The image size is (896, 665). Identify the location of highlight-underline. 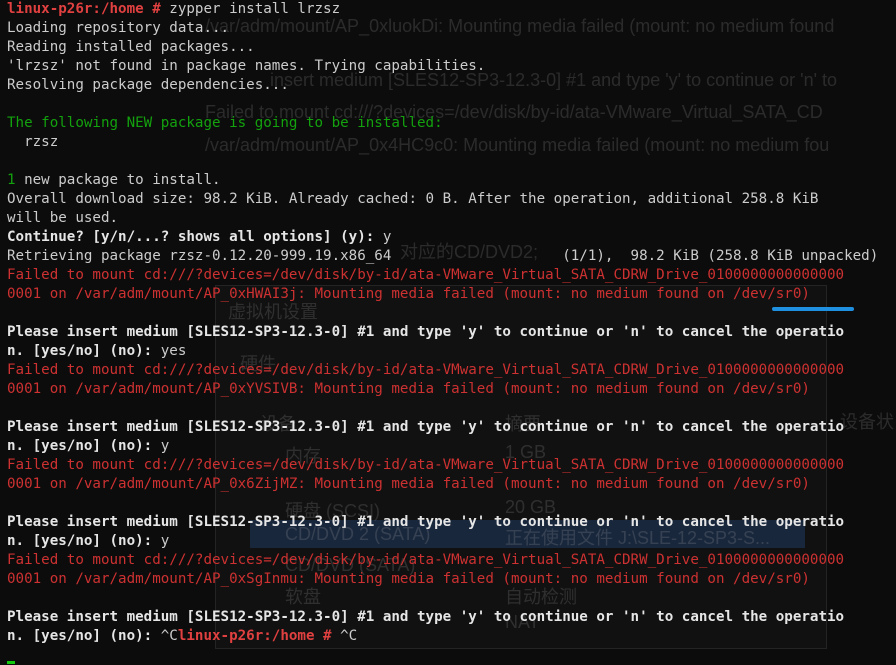
(813, 309).